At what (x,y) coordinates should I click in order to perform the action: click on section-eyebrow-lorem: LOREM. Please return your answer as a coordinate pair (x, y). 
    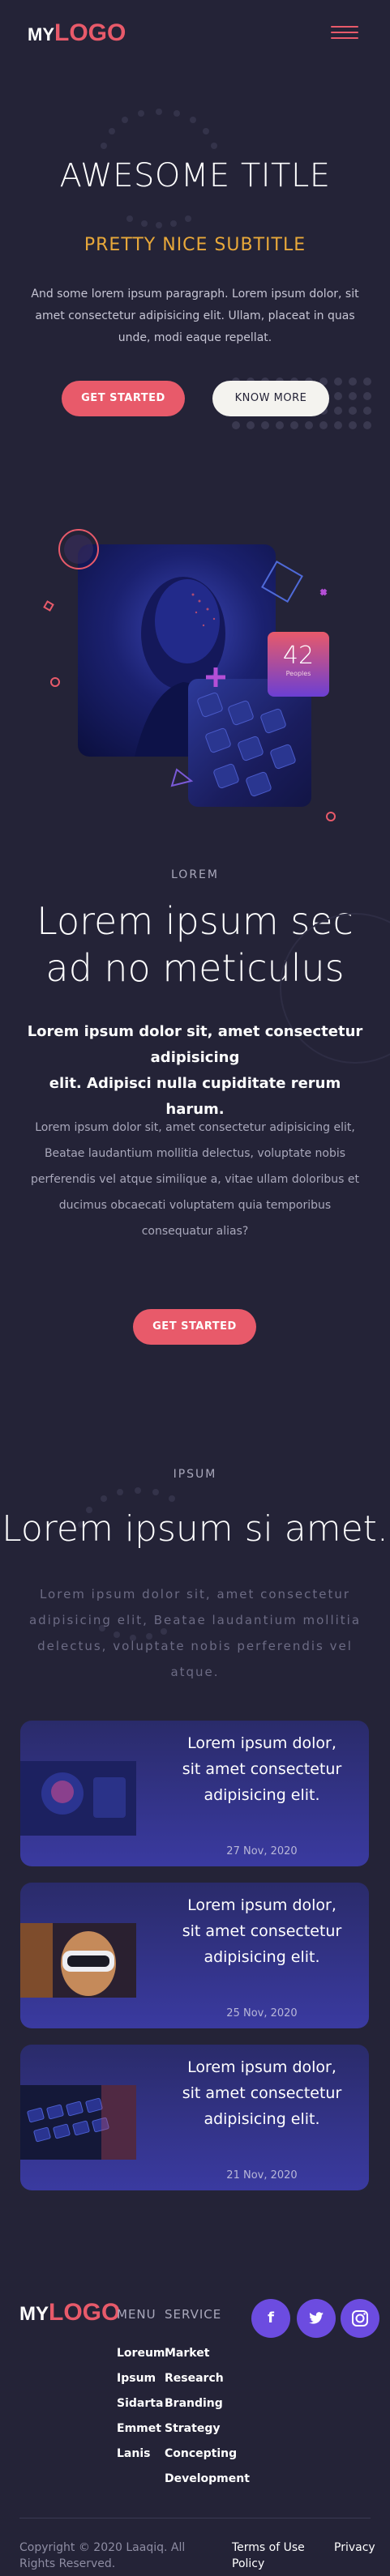
    Looking at the image, I should click on (195, 875).